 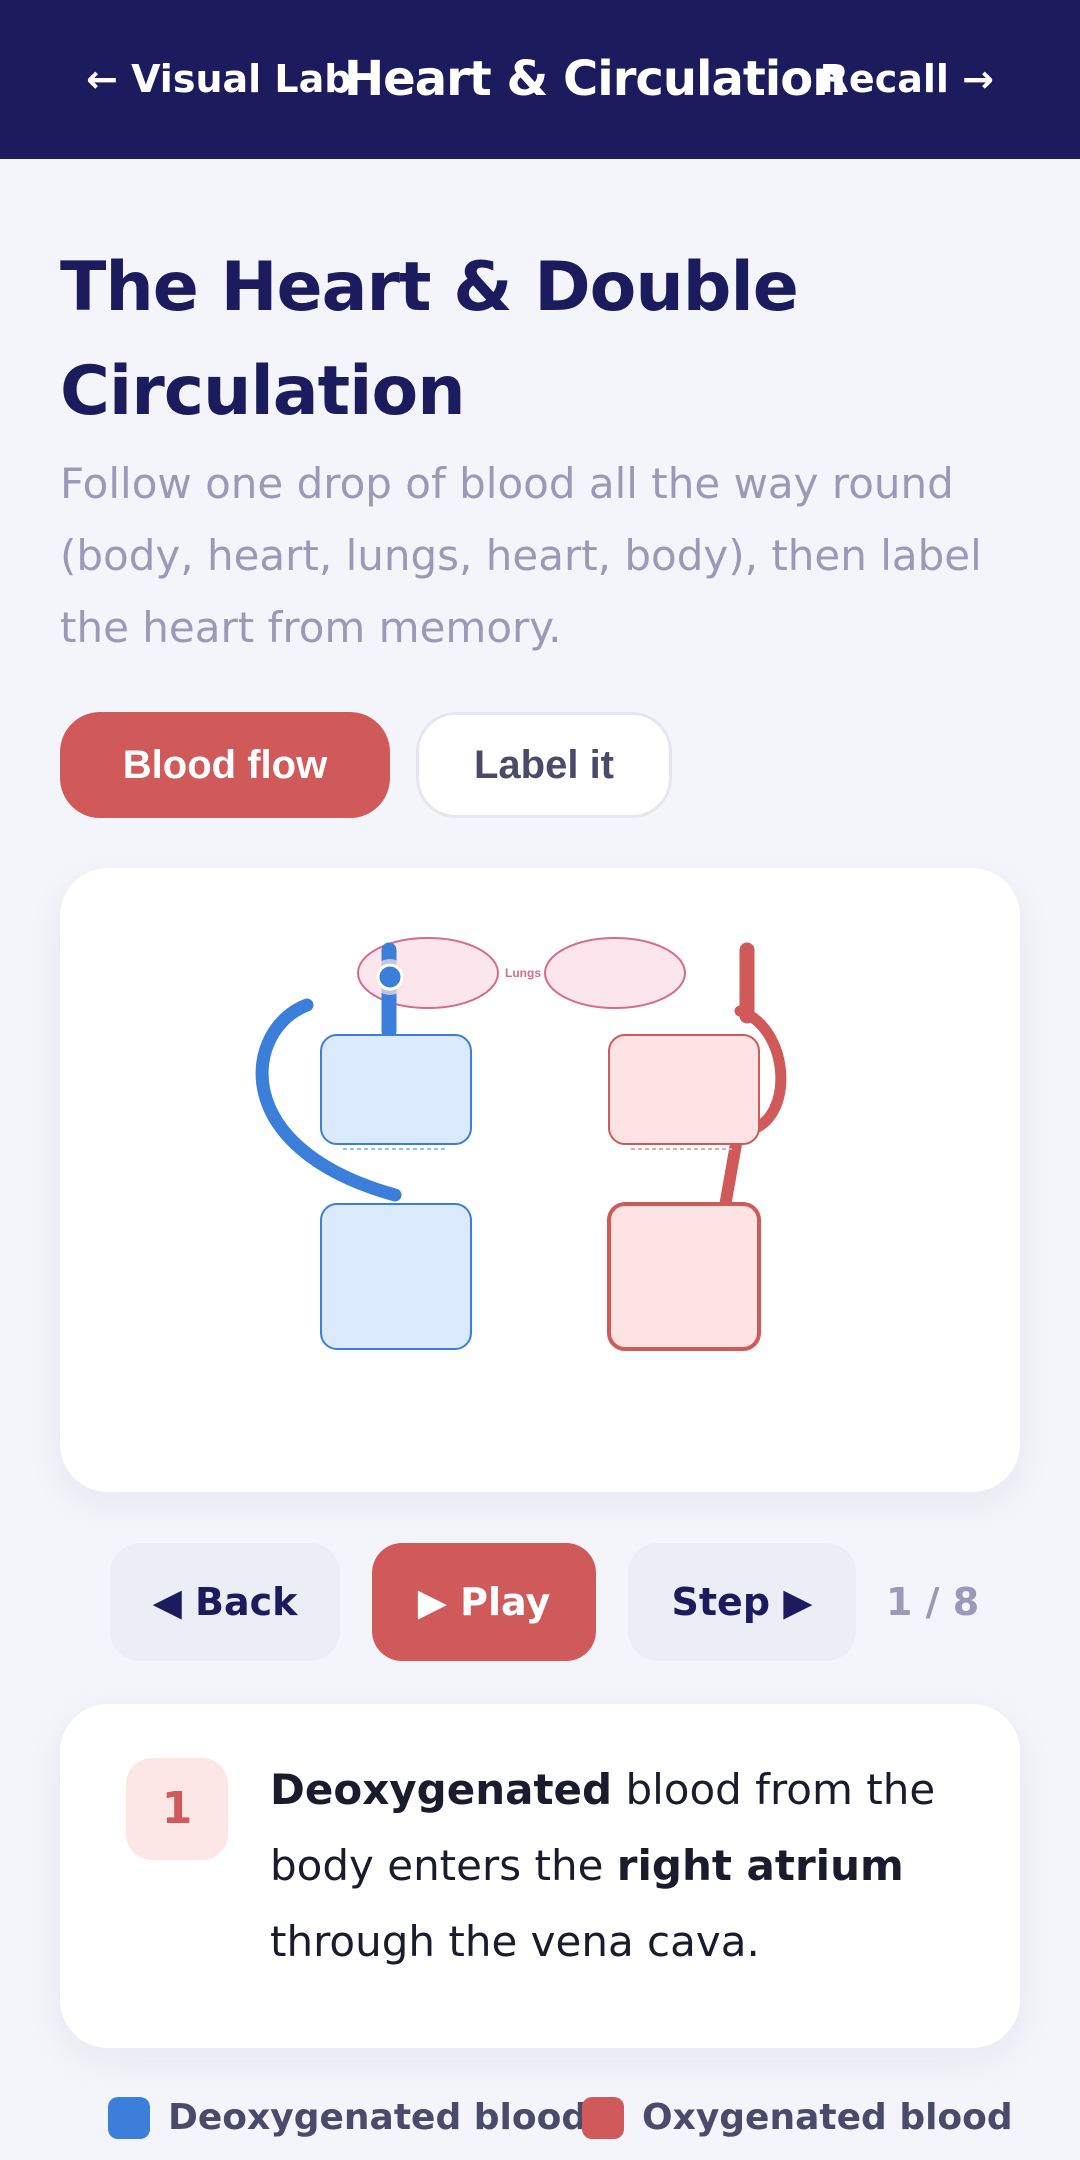 I want to click on step-number-badge: 1, so click(x=177, y=1809).